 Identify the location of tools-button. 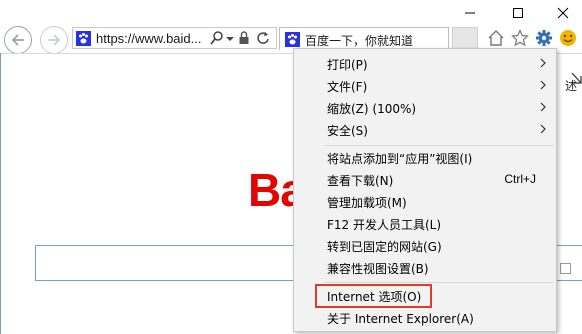
(544, 38).